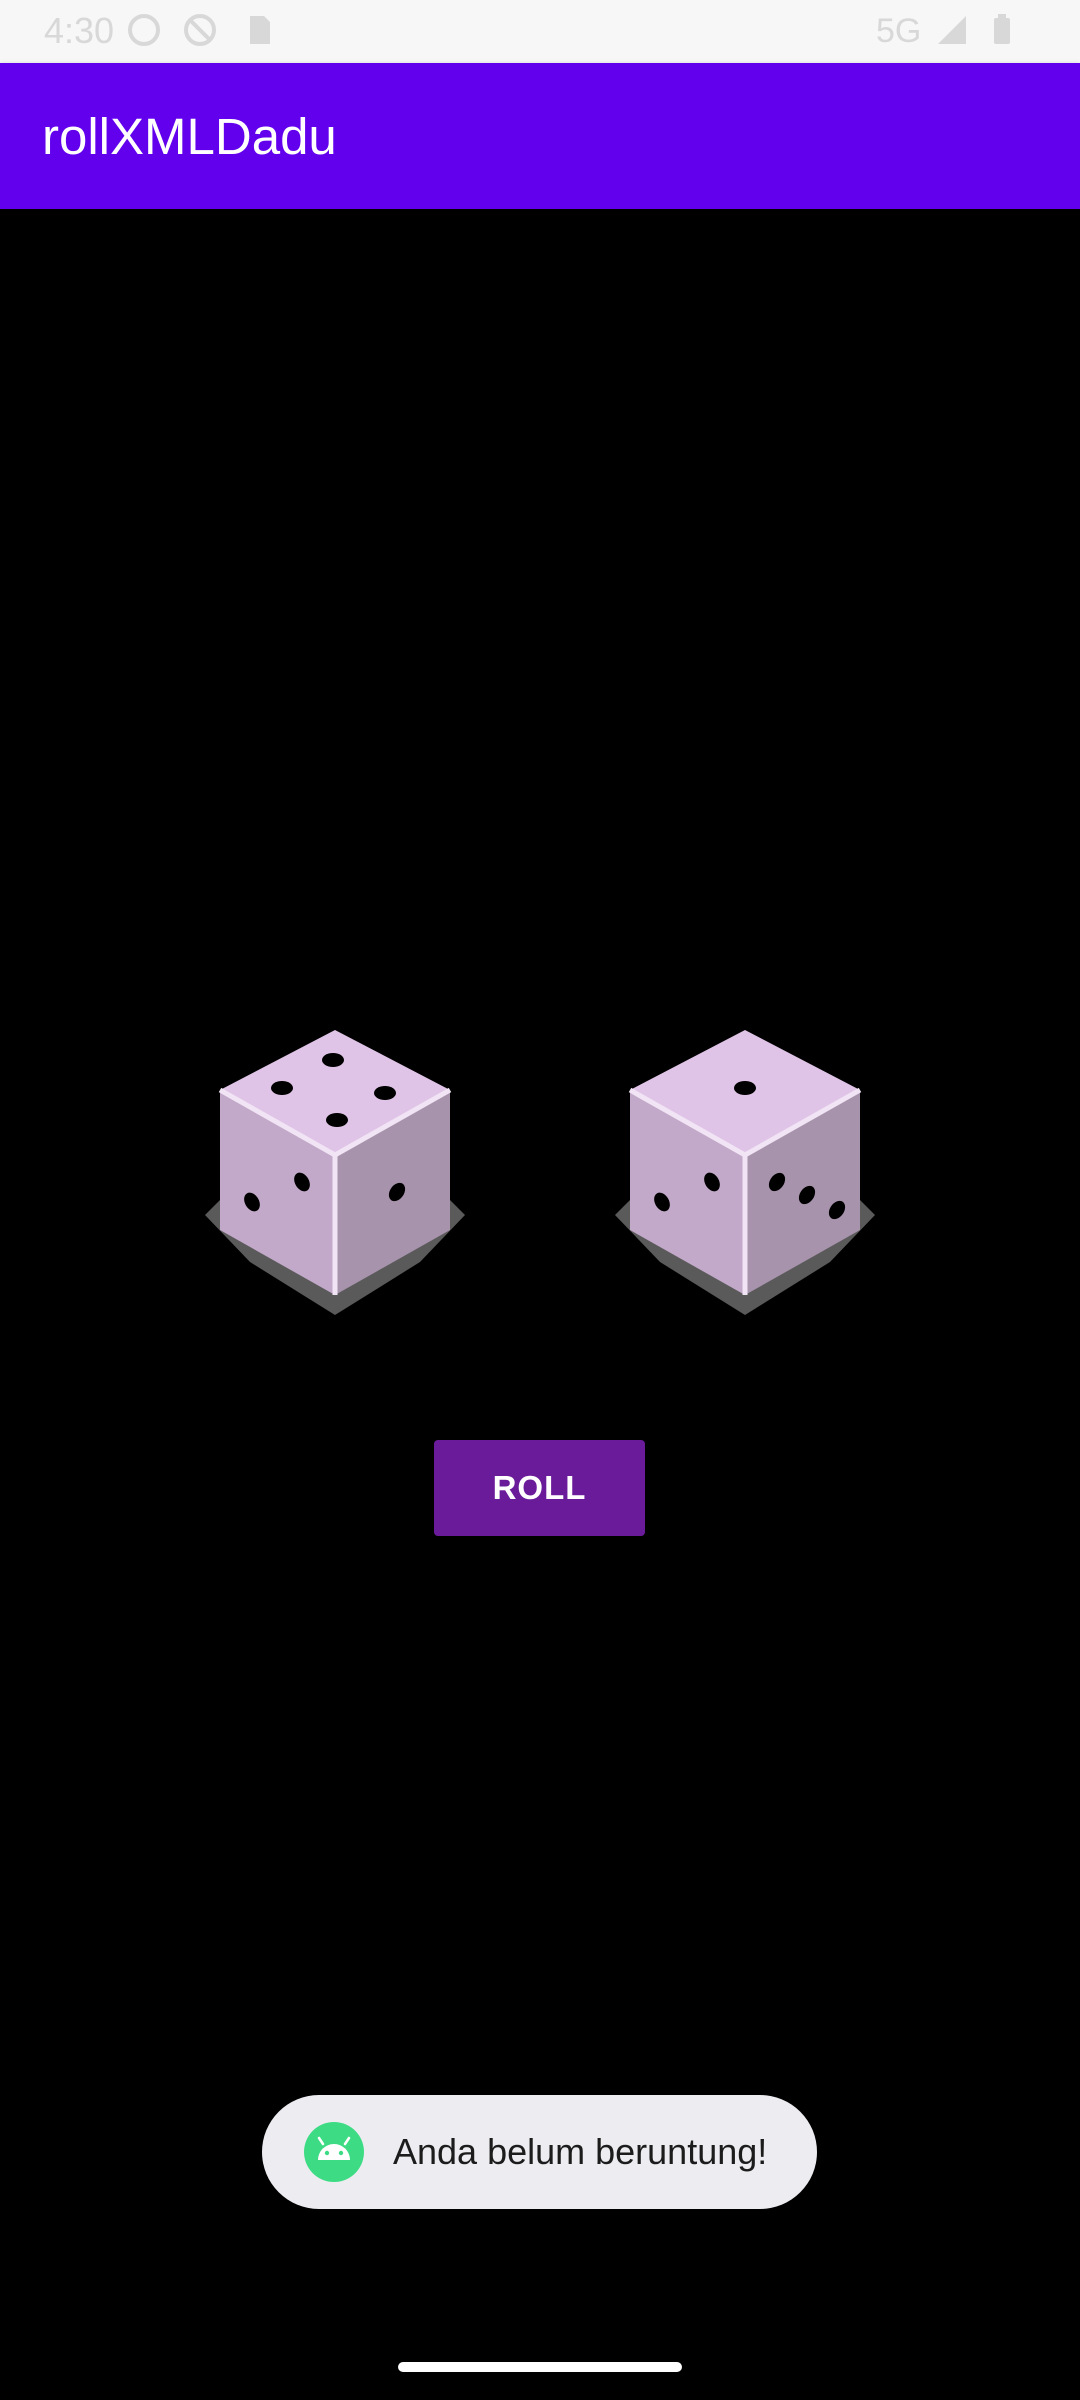  What do you see at coordinates (540, 136) in the screenshot?
I see `app-bar: rollXMLDadu` at bounding box center [540, 136].